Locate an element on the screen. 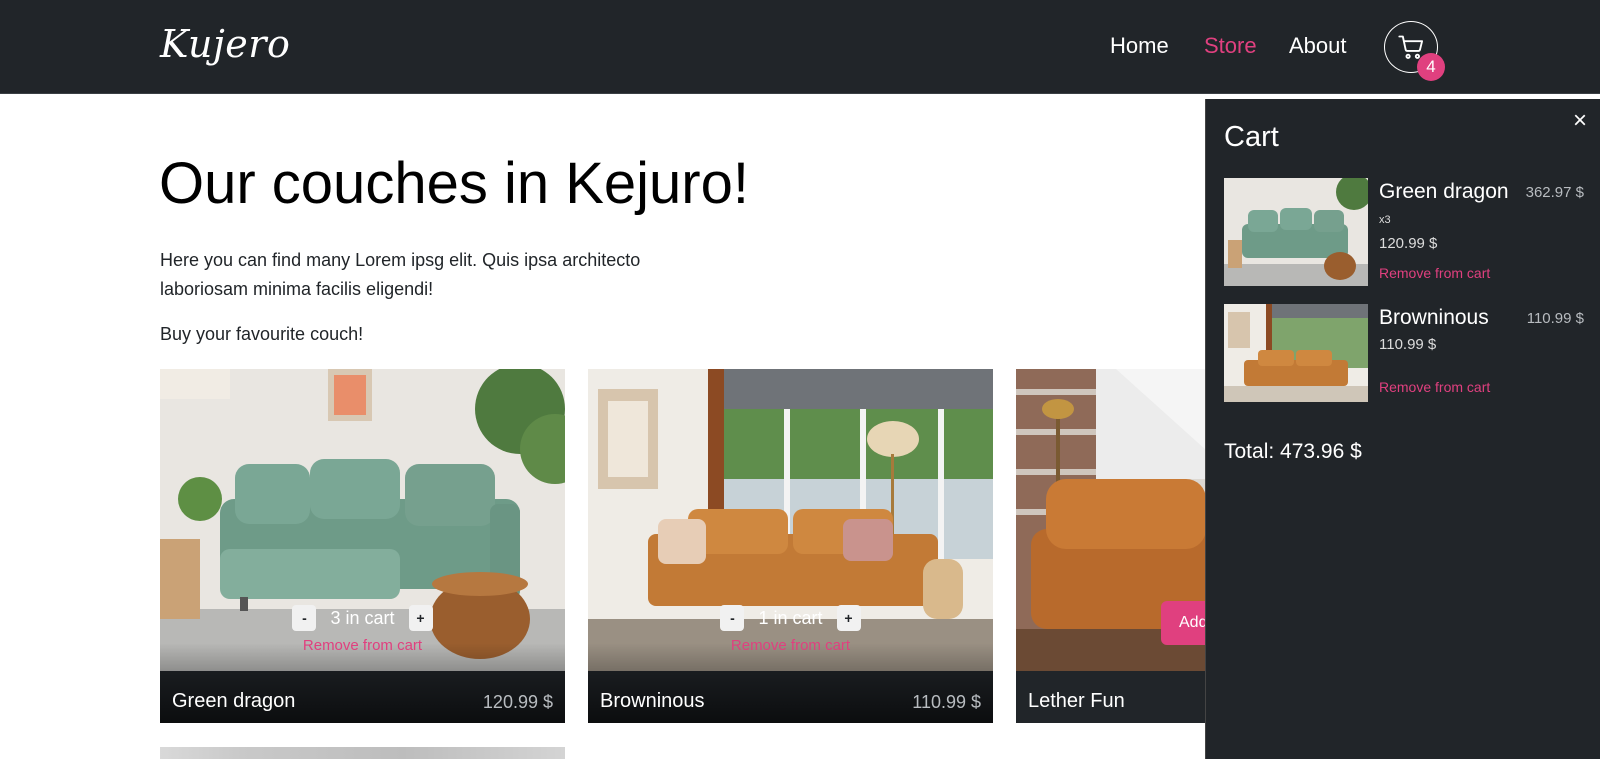 The height and width of the screenshot is (759, 1600). product-price: 110.99 $ is located at coordinates (946, 702).